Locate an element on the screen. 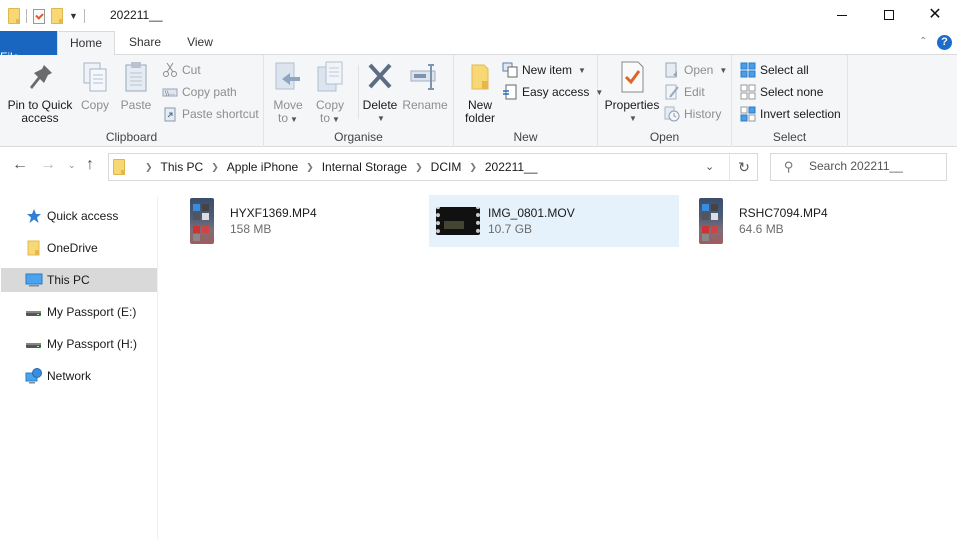  tab-home: Home is located at coordinates (86, 43).